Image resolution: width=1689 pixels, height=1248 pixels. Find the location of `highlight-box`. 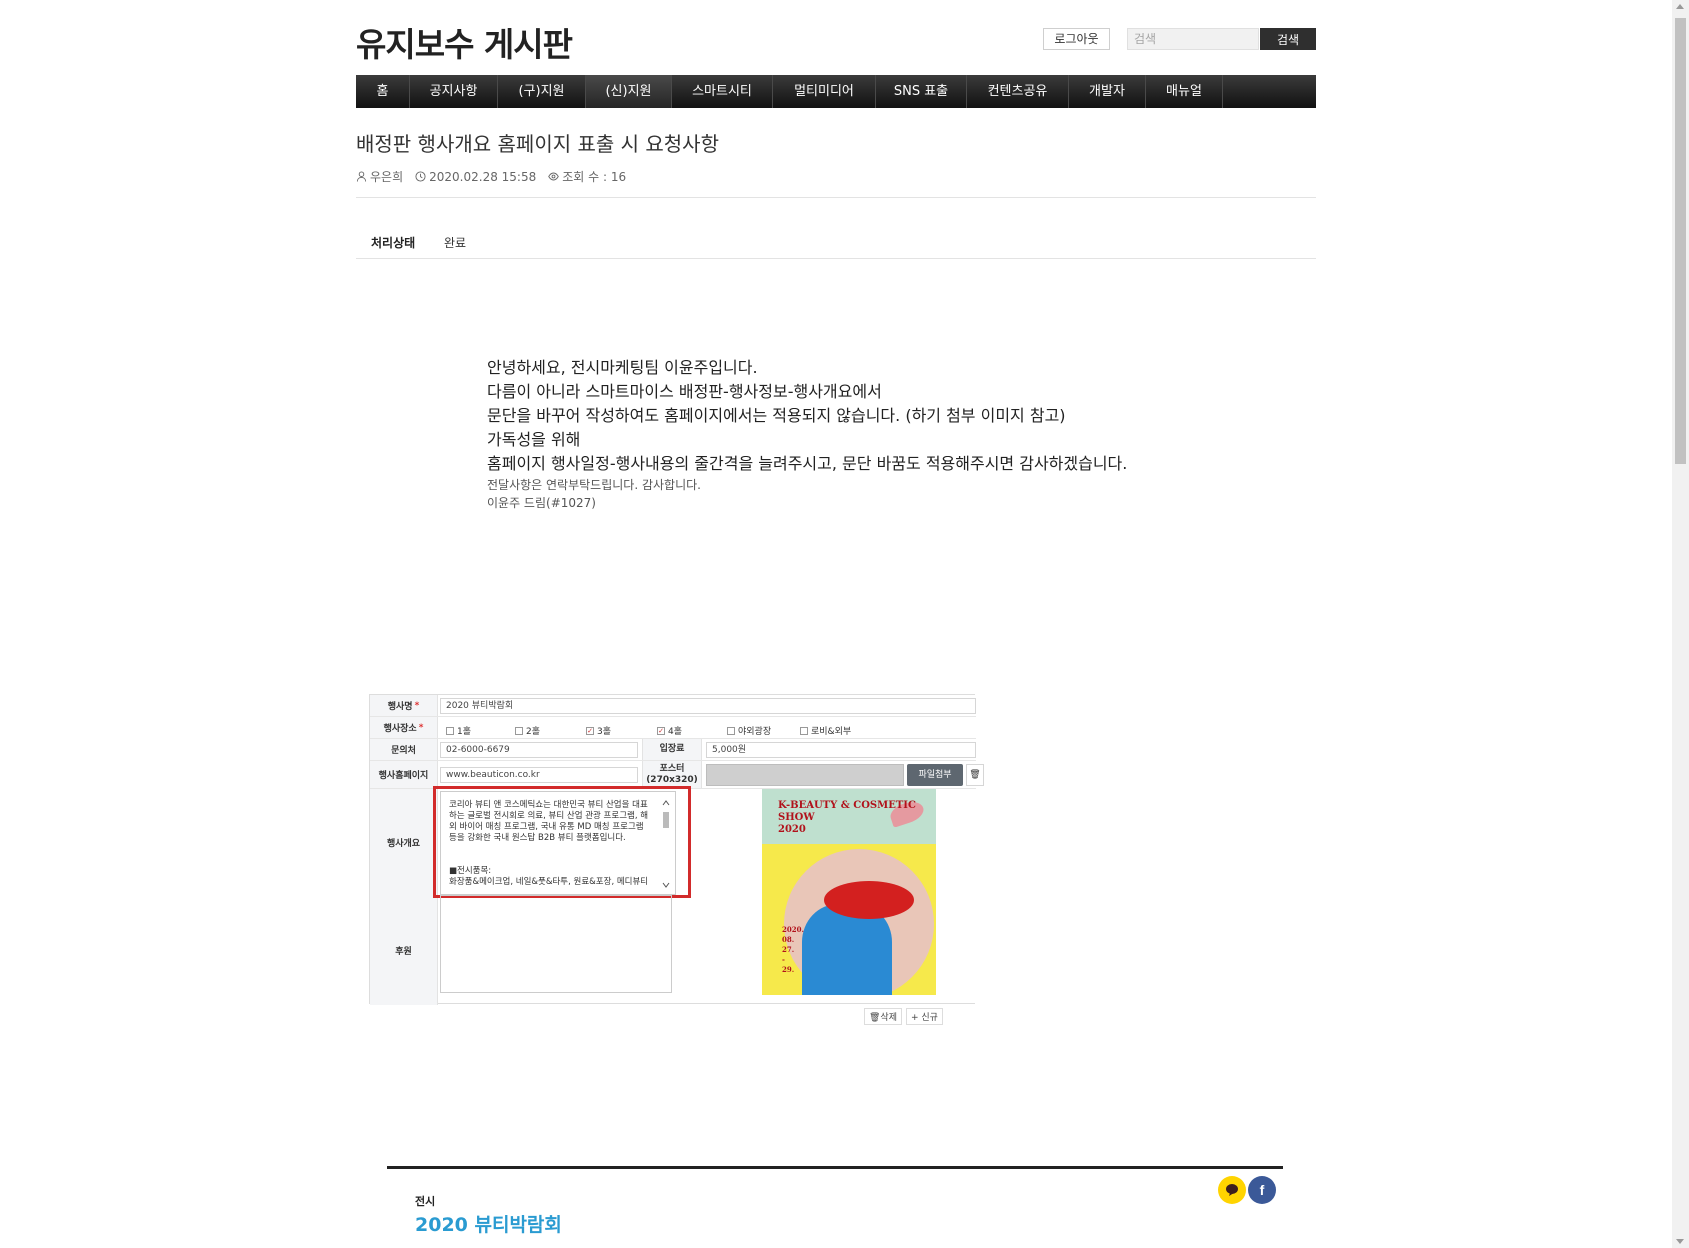

highlight-box is located at coordinates (562, 842).